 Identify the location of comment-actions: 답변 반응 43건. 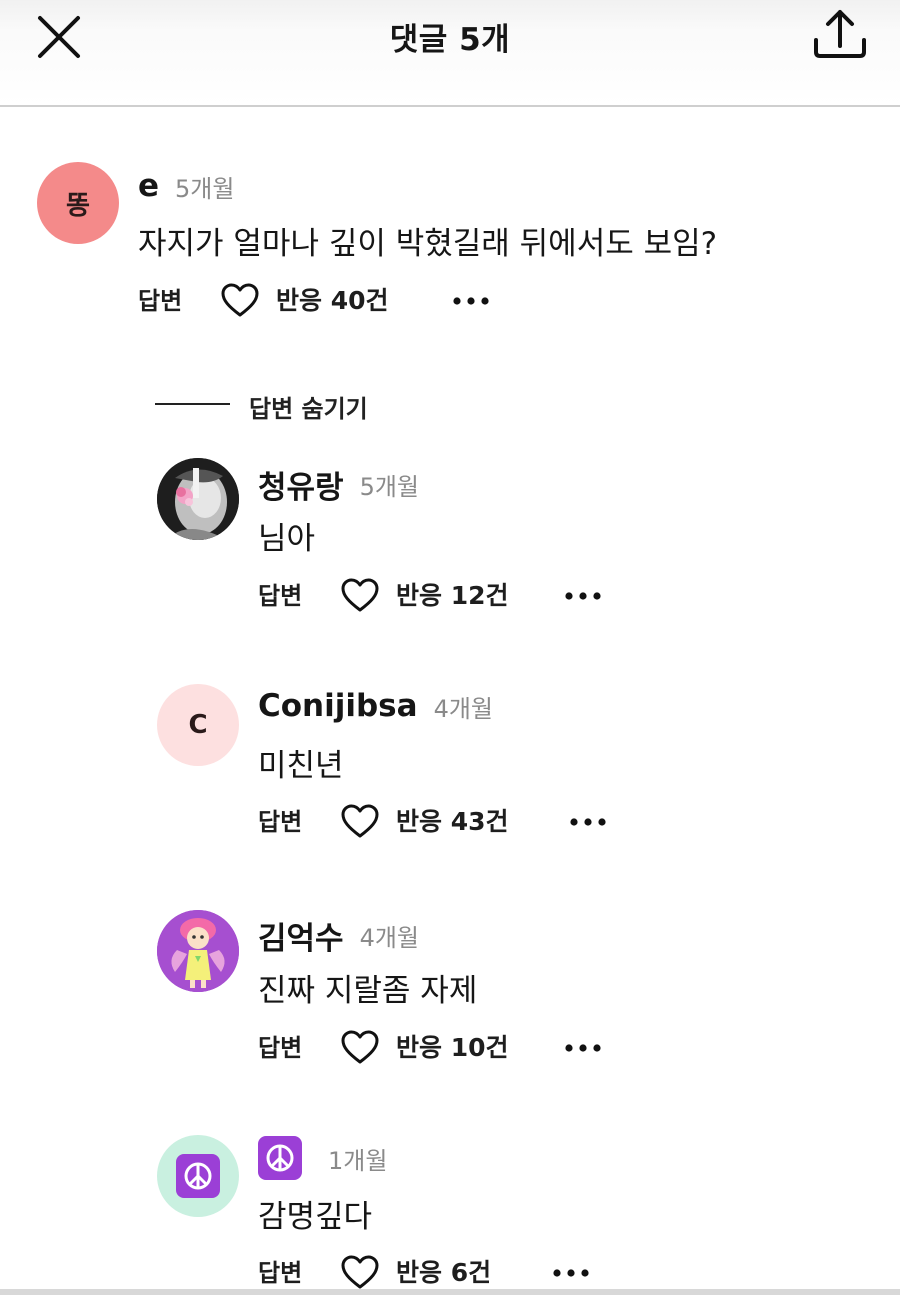
(438, 822).